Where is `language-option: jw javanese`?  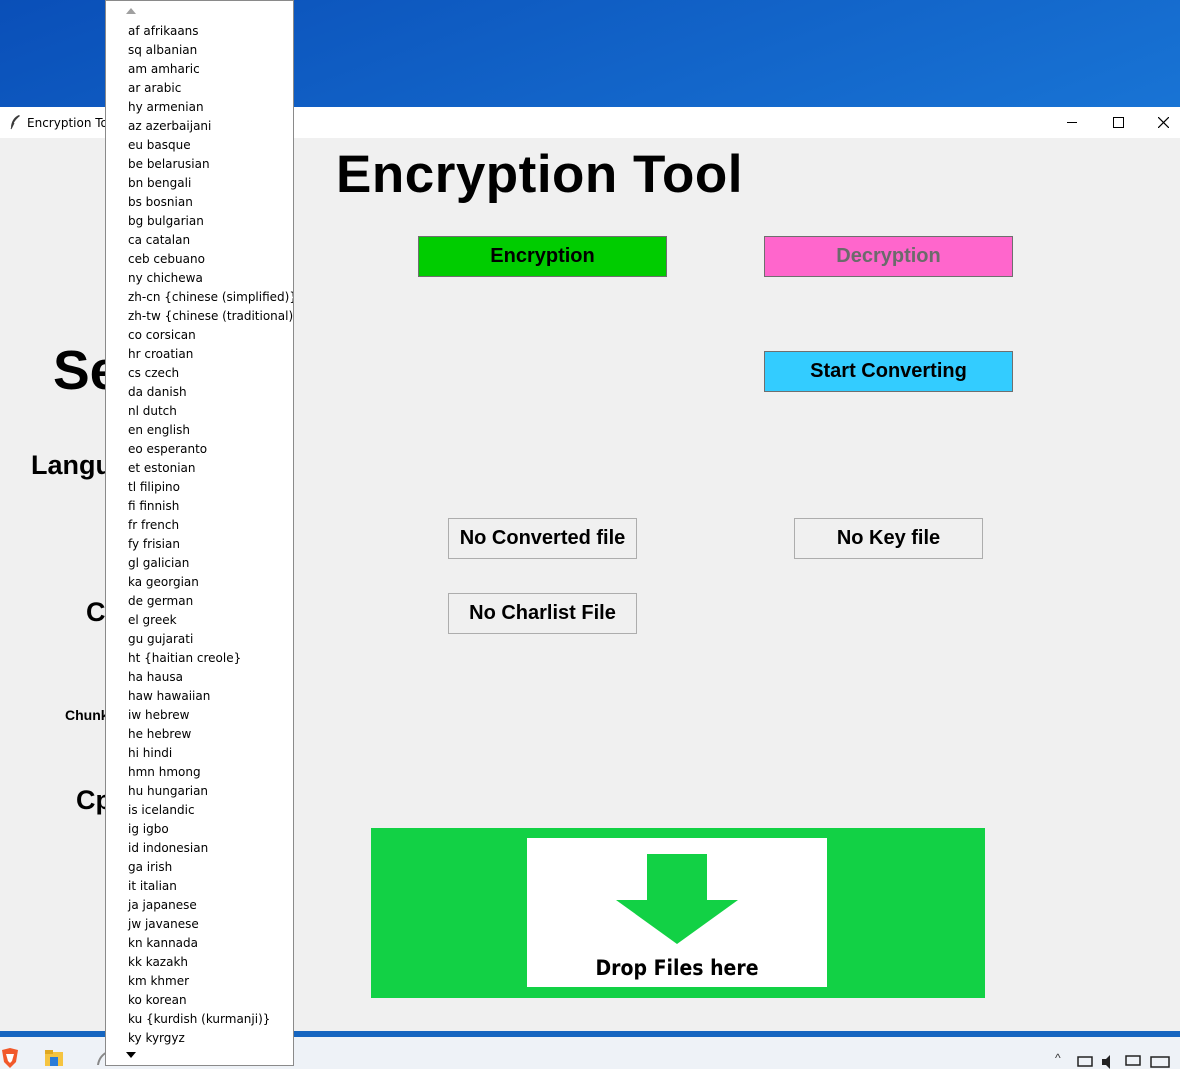 language-option: jw javanese is located at coordinates (210, 924).